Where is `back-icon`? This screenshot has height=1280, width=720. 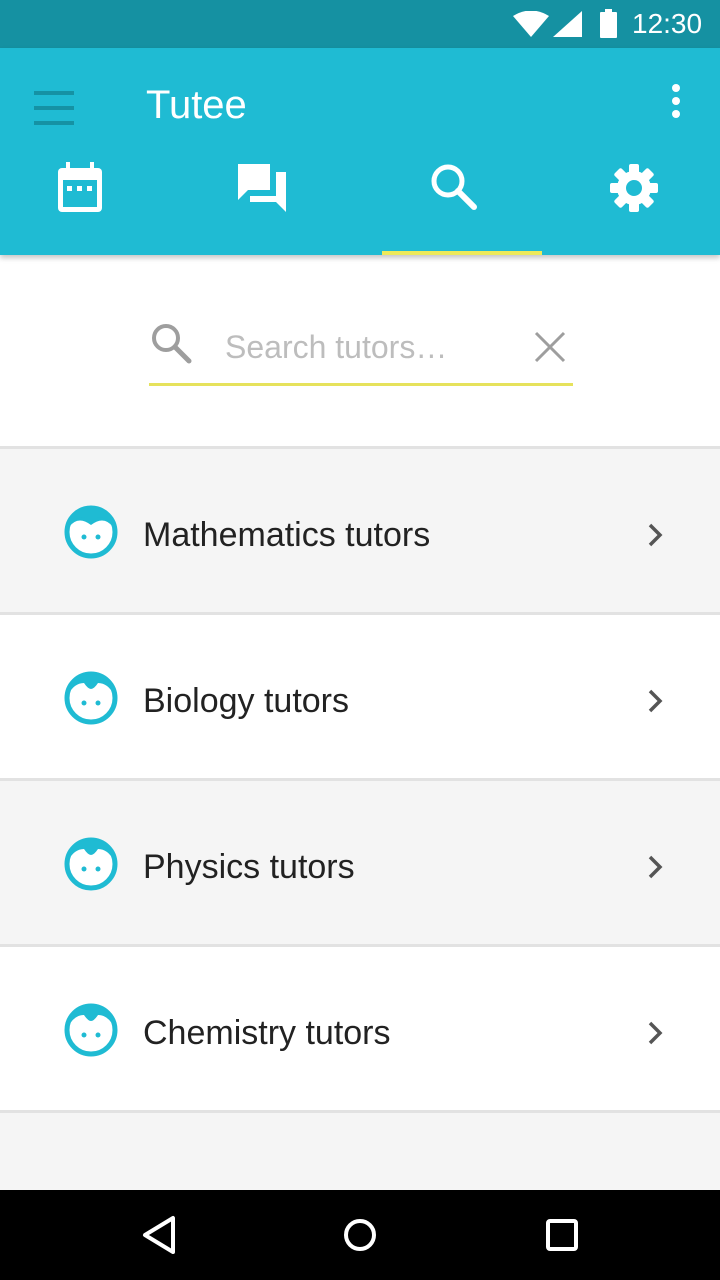 back-icon is located at coordinates (159, 1235).